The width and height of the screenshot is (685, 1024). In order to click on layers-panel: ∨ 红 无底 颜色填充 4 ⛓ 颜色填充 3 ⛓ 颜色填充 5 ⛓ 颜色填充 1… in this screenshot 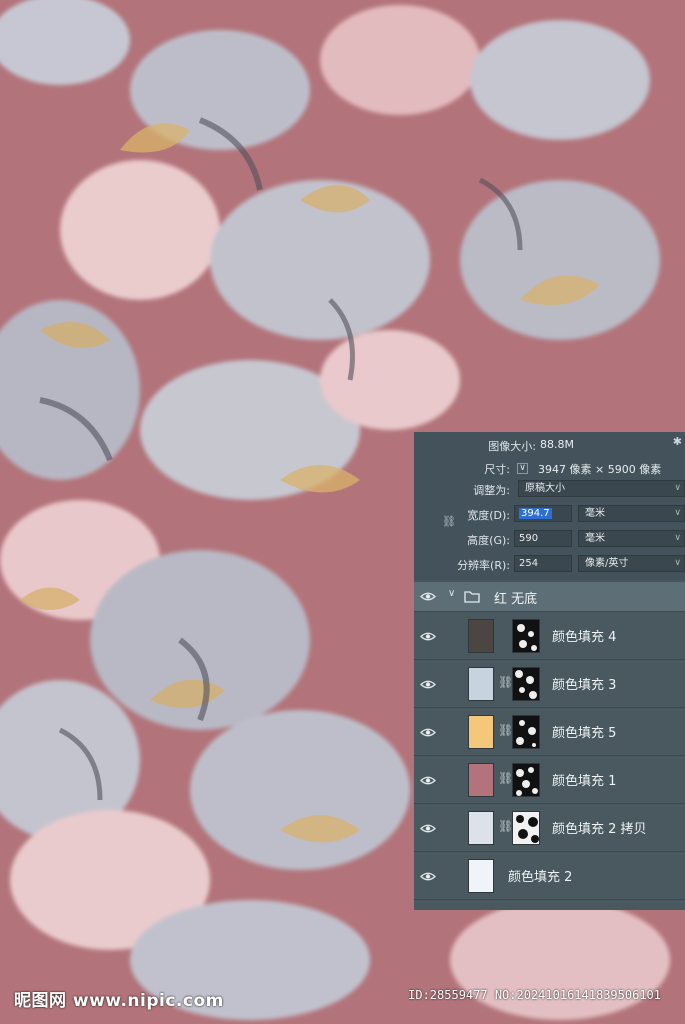, I will do `click(549, 746)`.